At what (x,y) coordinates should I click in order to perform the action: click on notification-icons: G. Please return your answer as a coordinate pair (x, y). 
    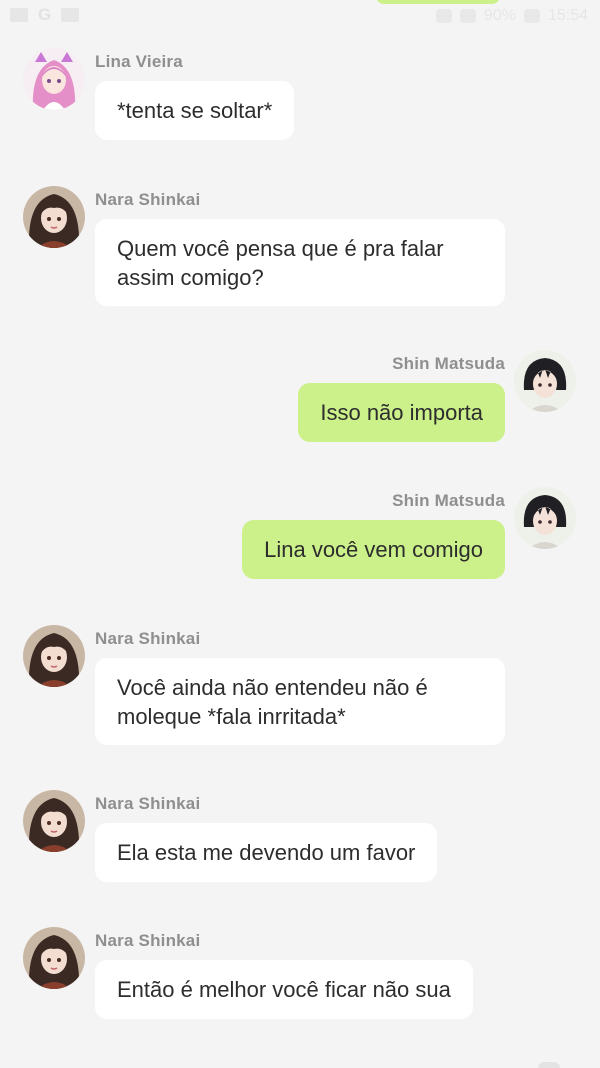
    Looking at the image, I should click on (45, 14).